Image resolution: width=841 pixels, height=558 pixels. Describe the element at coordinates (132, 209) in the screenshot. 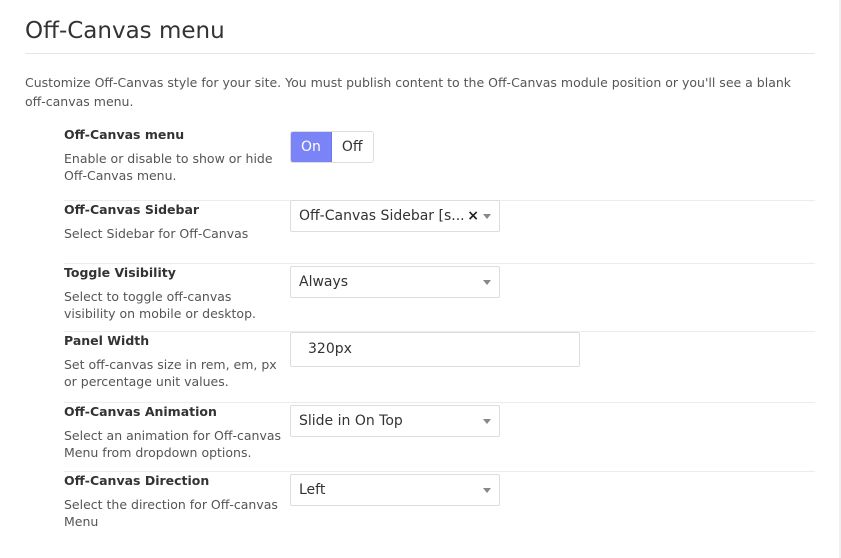

I see `offcanvas-sidebar-label: Off-Canvas Sidebar` at that location.